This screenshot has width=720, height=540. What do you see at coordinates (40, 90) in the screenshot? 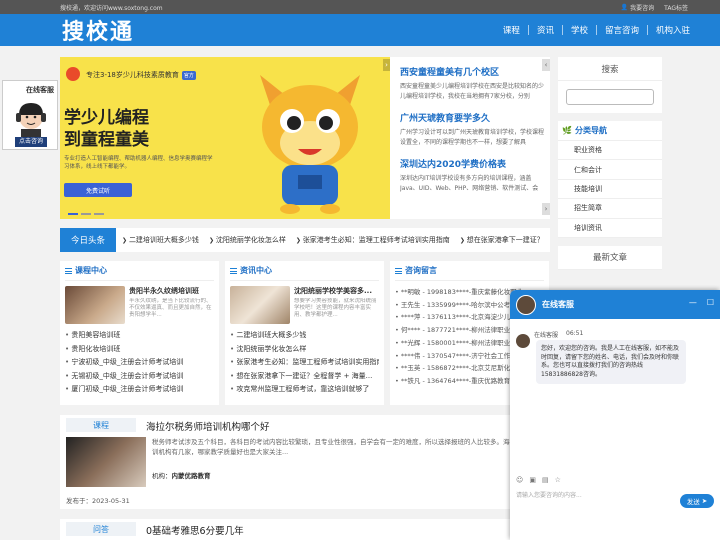
I see `float-service-title: 在线客服` at bounding box center [40, 90].